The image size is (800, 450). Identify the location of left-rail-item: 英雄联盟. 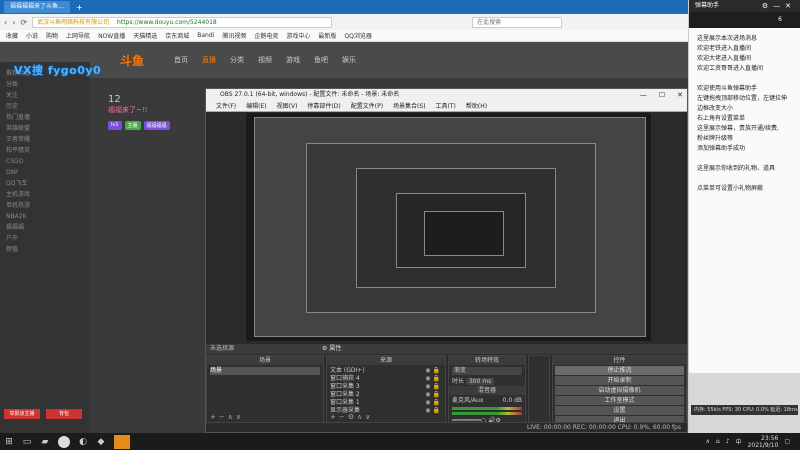
(45, 128).